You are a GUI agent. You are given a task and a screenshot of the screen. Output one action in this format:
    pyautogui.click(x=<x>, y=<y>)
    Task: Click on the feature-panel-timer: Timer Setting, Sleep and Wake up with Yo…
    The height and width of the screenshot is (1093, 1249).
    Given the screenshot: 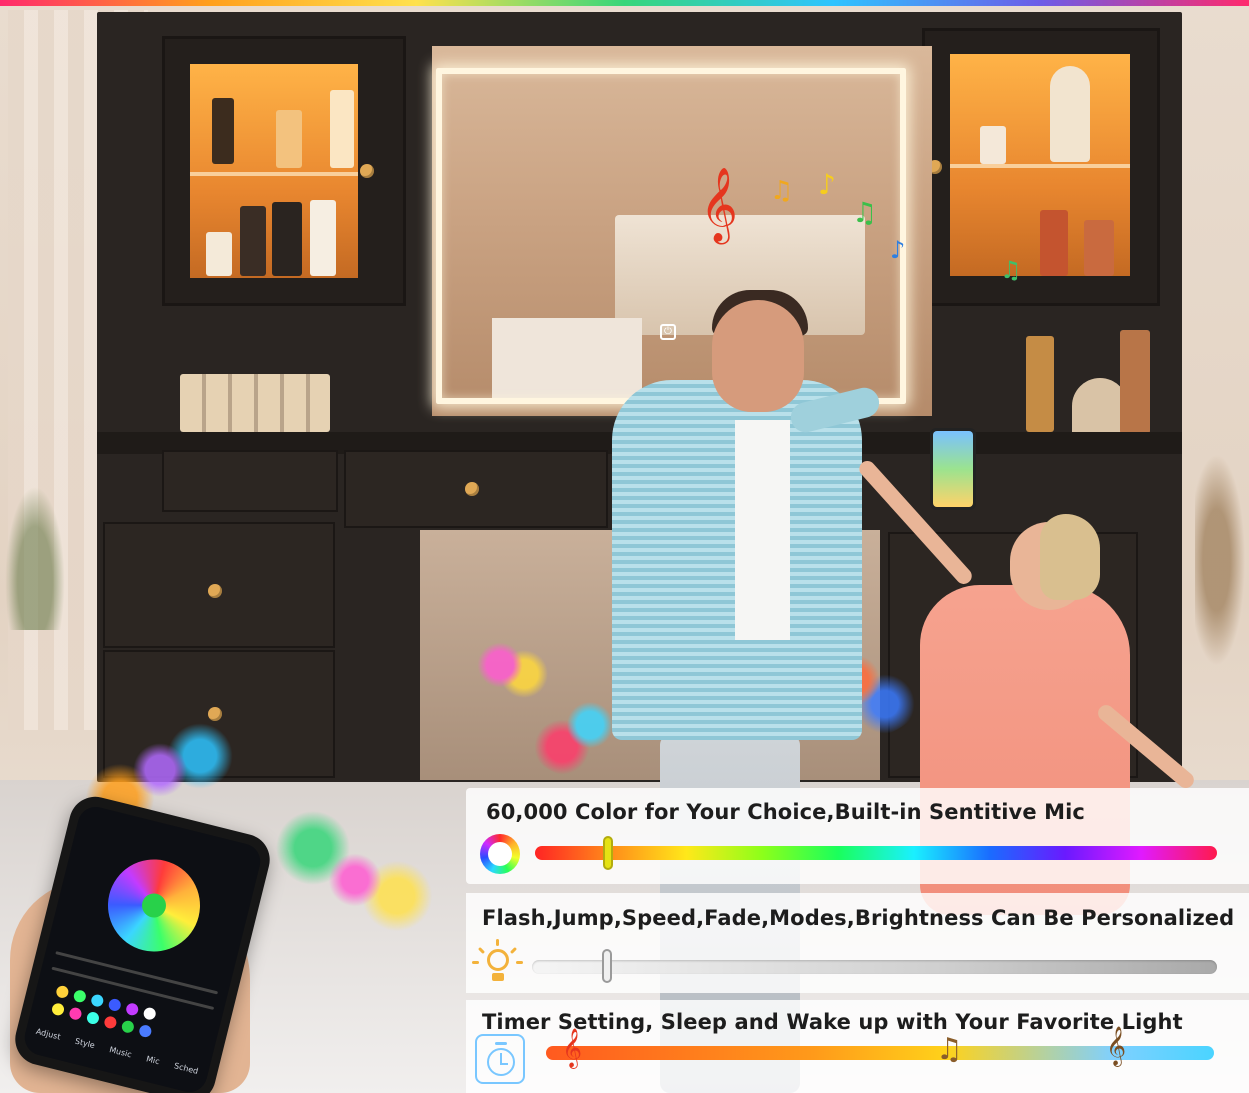 What is the action you would take?
    pyautogui.click(x=857, y=1046)
    